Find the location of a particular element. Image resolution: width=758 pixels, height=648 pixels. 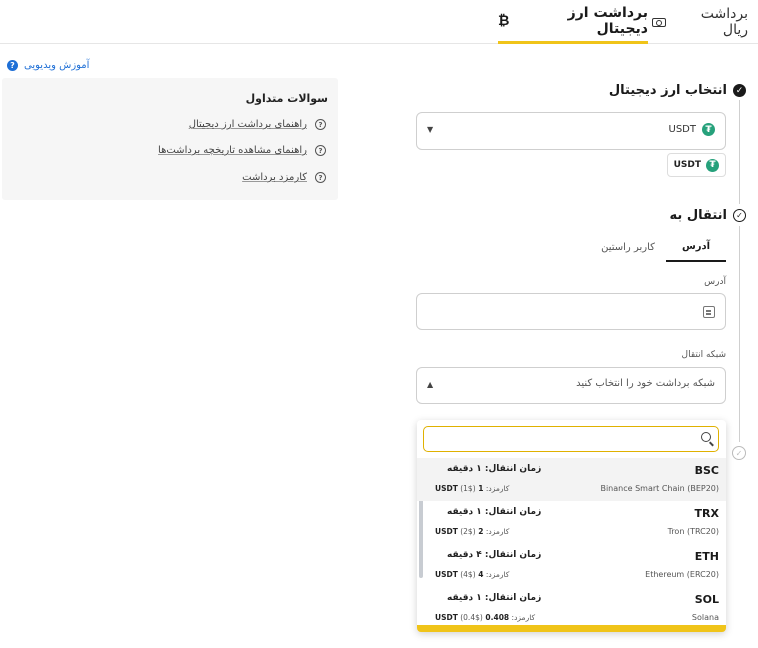

step-transfer-to: ✓ انتقال به is located at coordinates (708, 215).